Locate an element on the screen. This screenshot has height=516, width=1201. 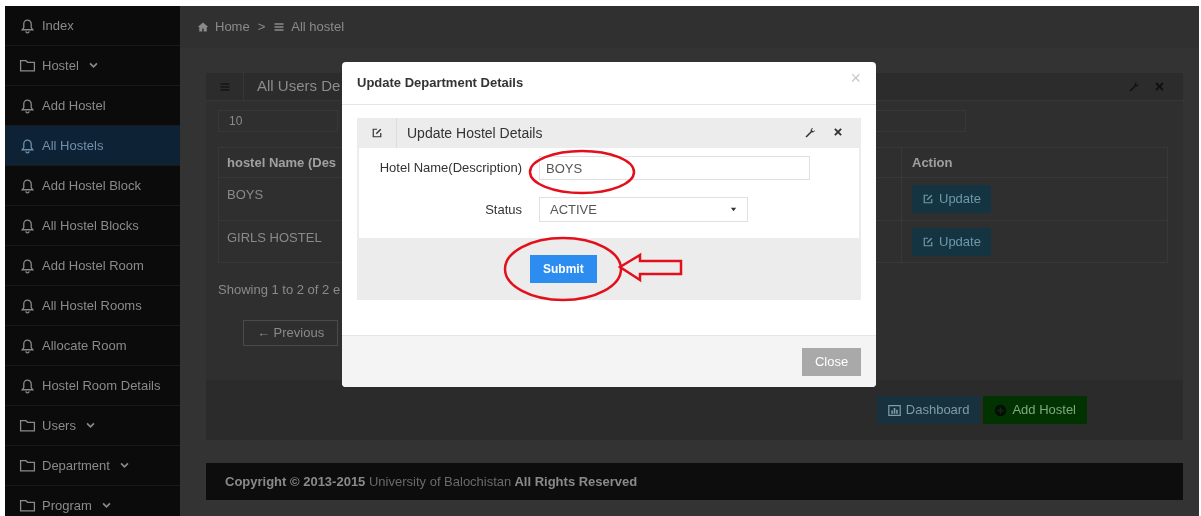
dropdown-caret-icon is located at coordinates (733, 209).